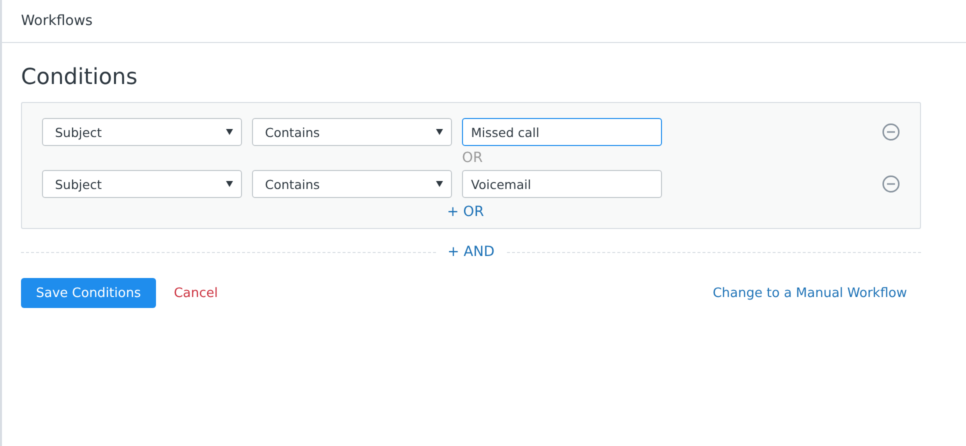  I want to click on value-field: Missed call, so click(562, 132).